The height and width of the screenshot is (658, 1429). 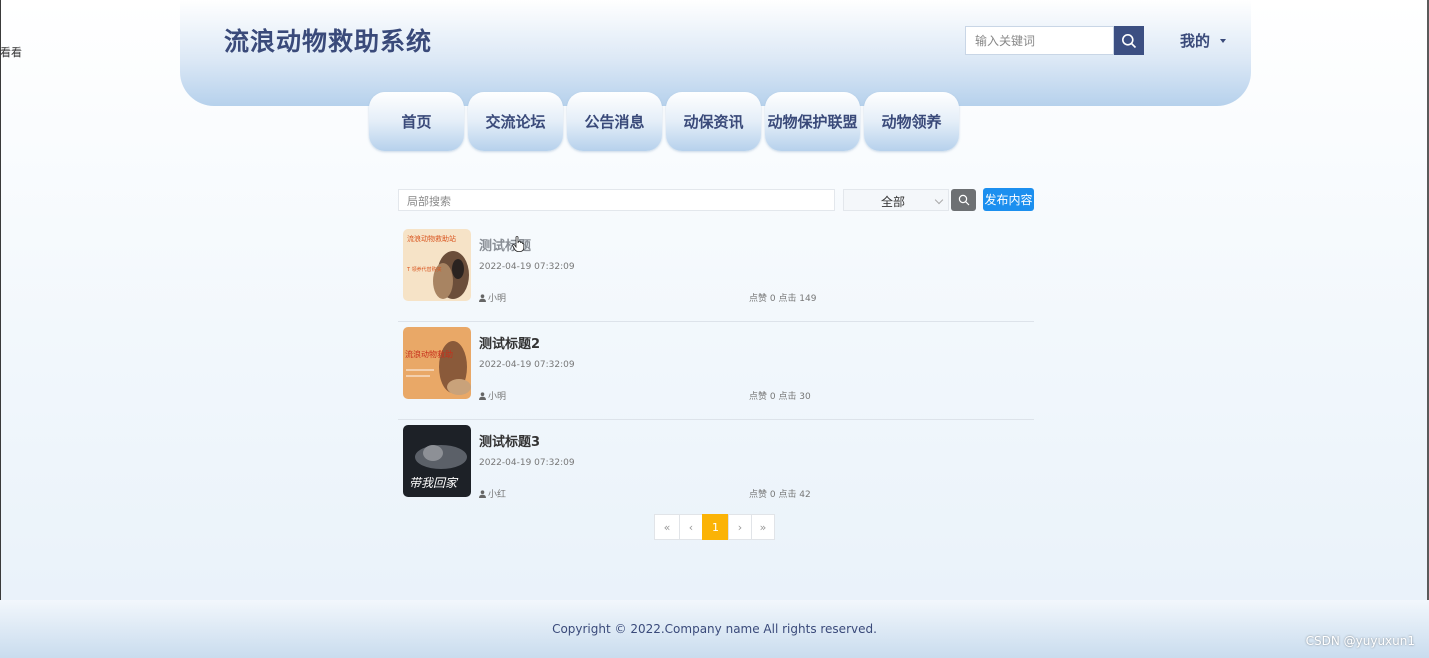 I want to click on user-menu: 我的, so click(x=1203, y=40).